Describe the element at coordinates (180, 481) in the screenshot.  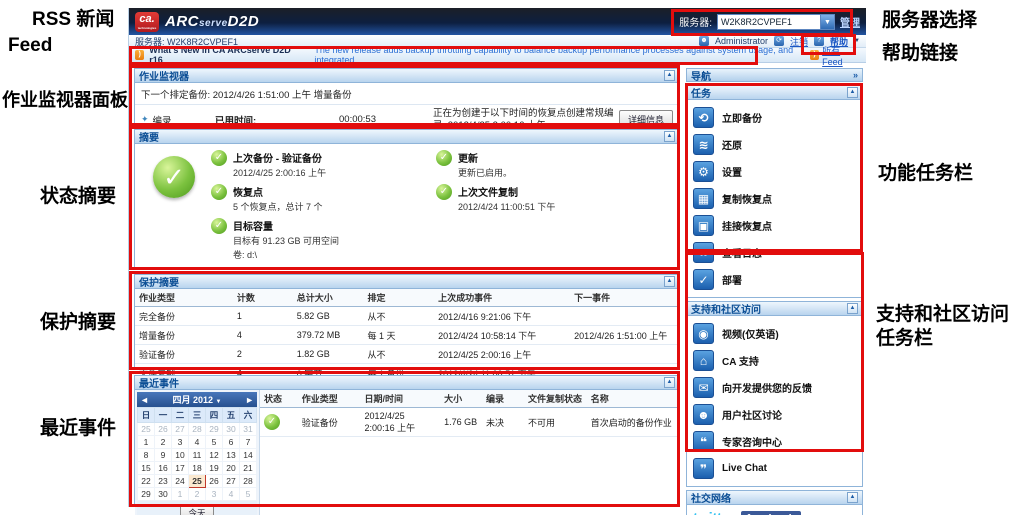
I see `calendar-day: 24` at that location.